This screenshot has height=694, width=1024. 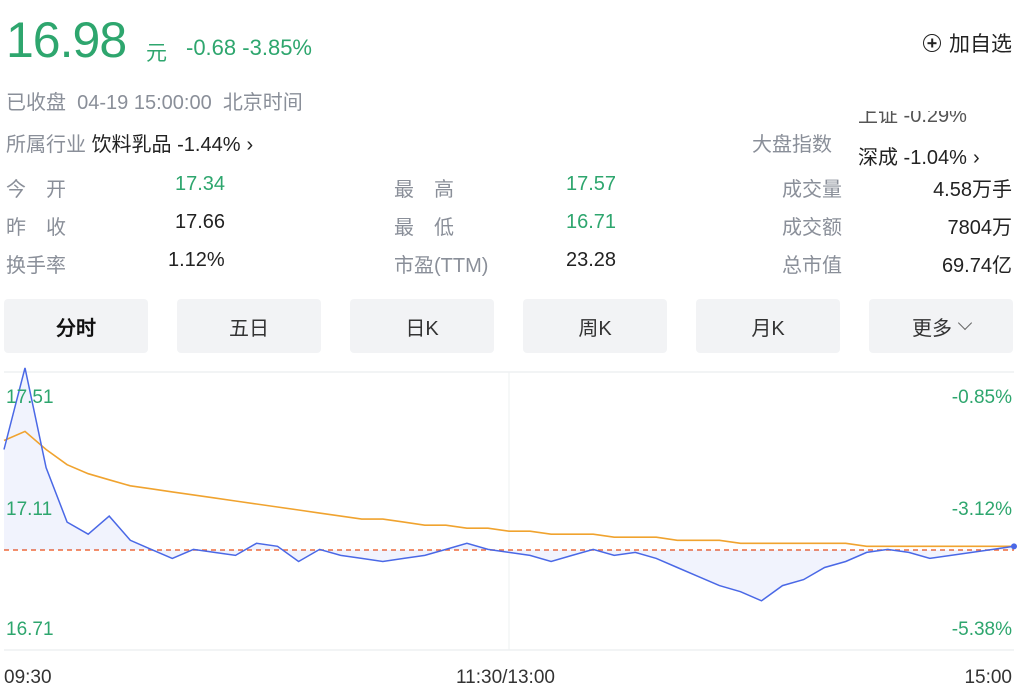 I want to click on prev-close-label: 昨 收, so click(x=36, y=228).